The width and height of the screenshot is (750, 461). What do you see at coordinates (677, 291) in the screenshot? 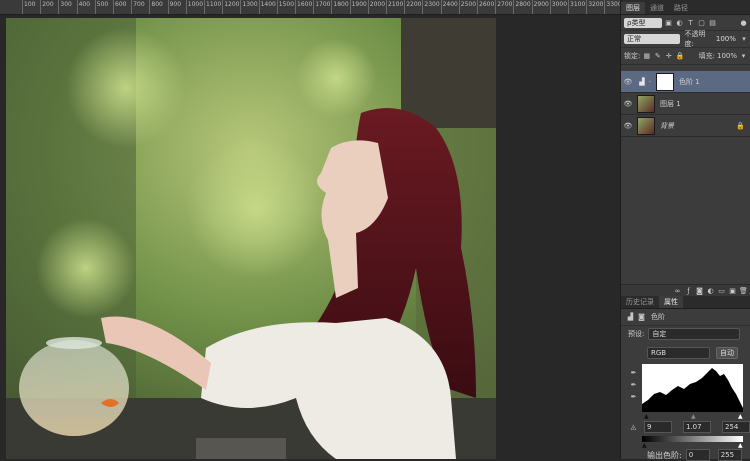
I see `link-layers-icon: ∞` at bounding box center [677, 291].